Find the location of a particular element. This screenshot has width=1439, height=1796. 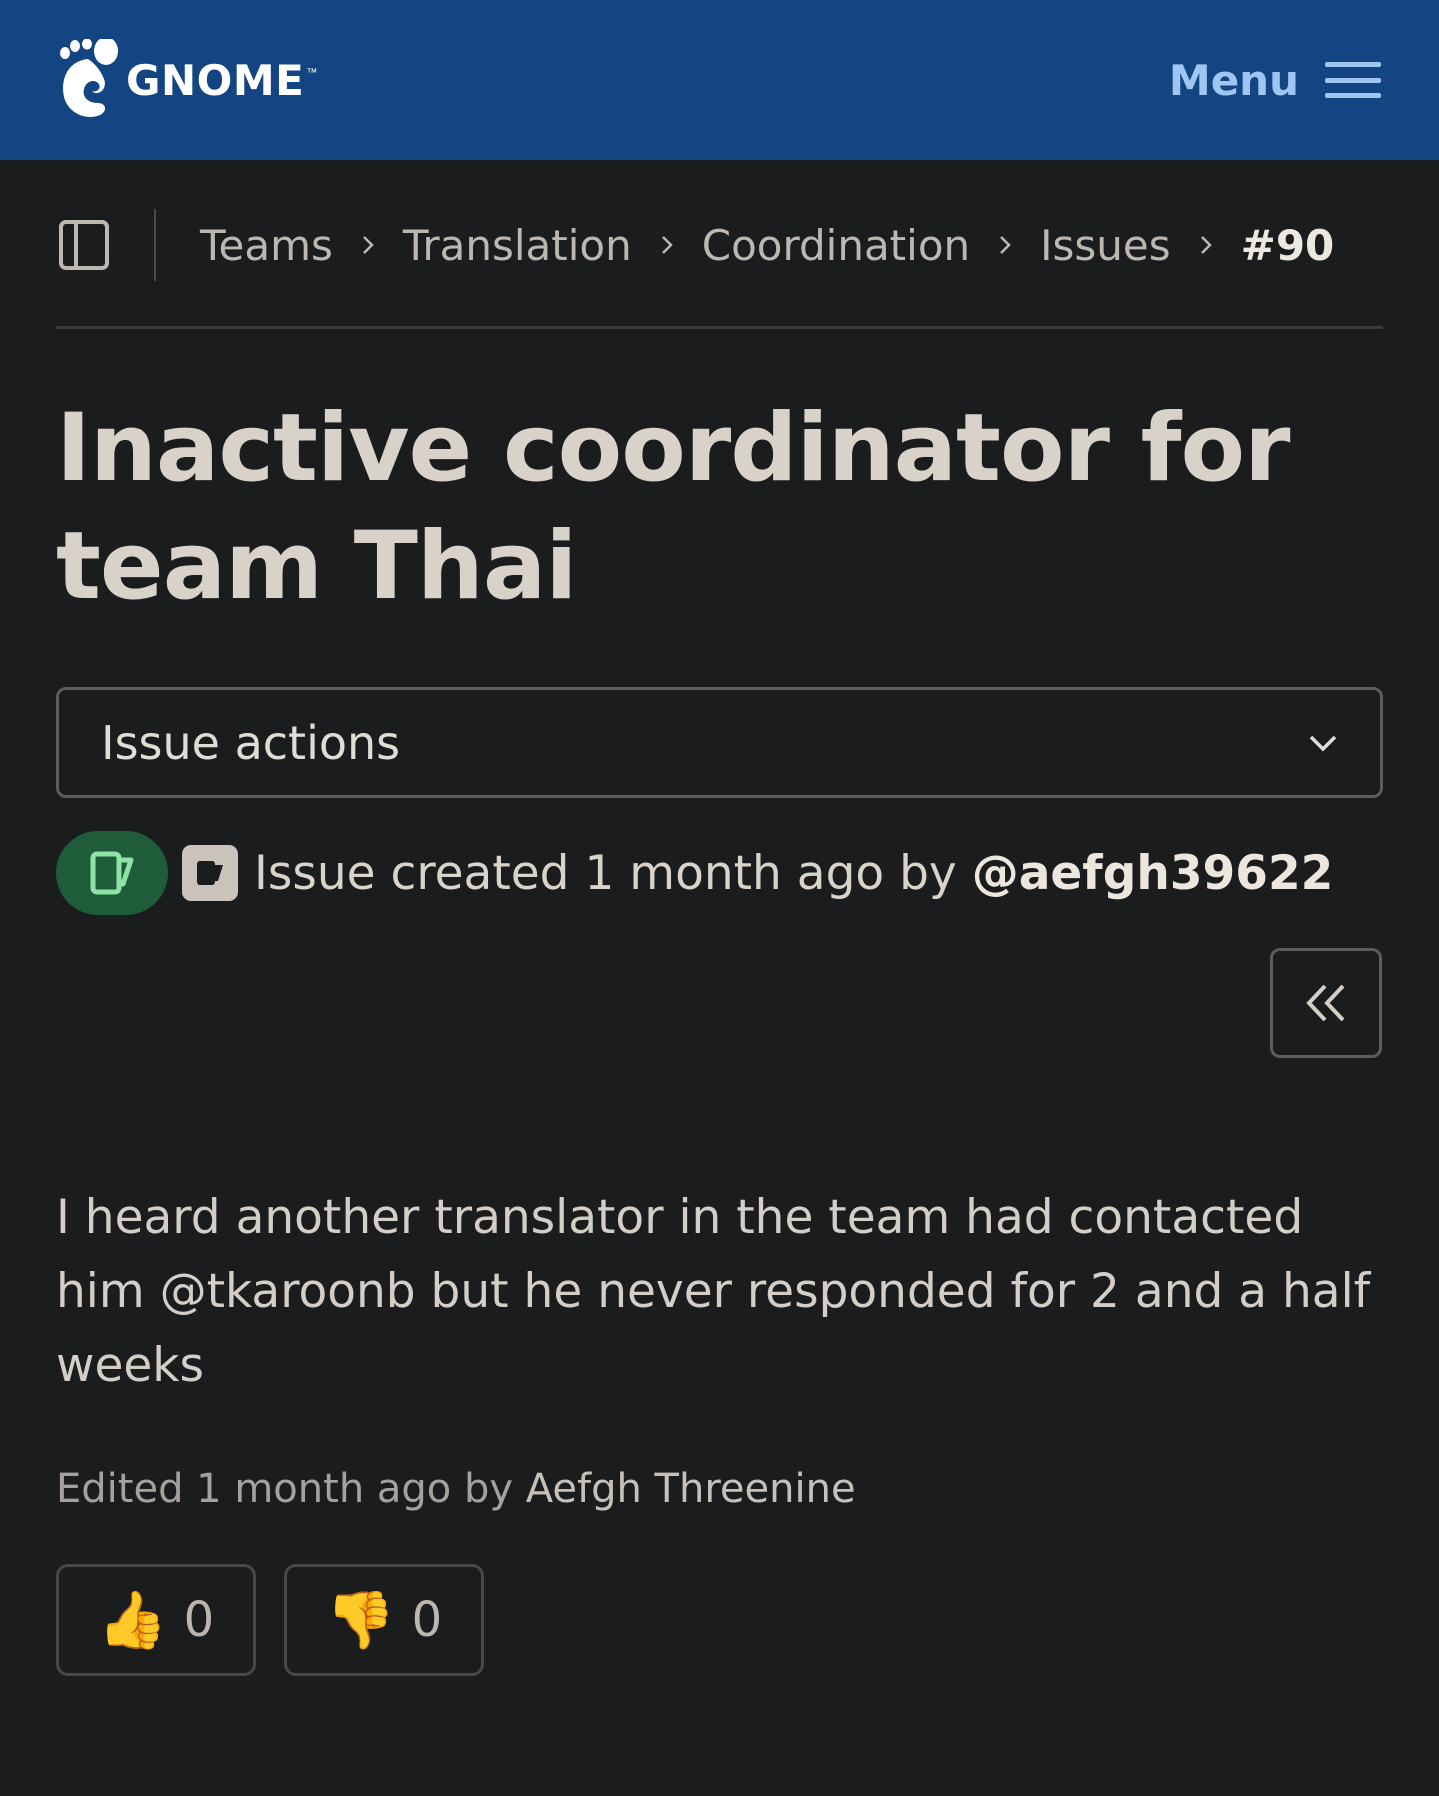

breadcrumb-current-issue: #90 is located at coordinates (1288, 245).